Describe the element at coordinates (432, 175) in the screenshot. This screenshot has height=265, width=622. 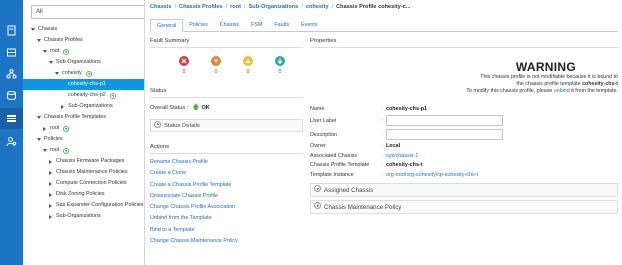
I see `template-instance-link: org-root/org-cohesity/cp-cohesity-chs-t` at that location.